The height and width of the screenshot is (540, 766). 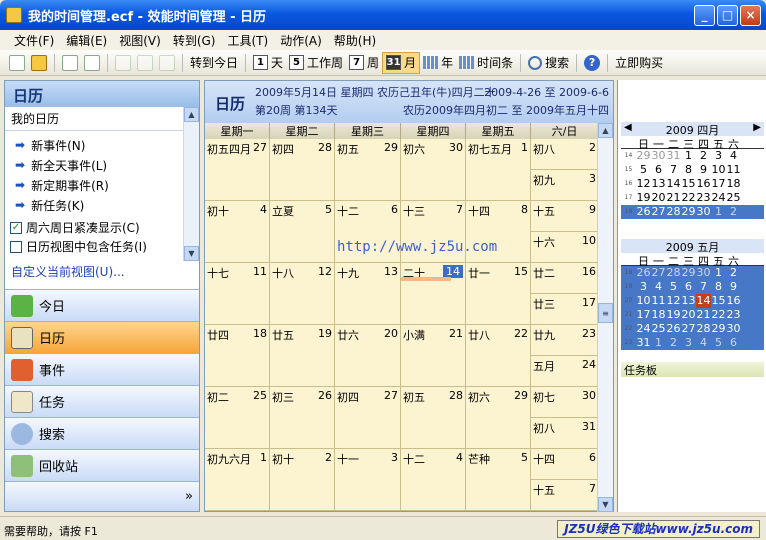 What do you see at coordinates (368, 232) in the screenshot?
I see `day-cell: 十二 6` at bounding box center [368, 232].